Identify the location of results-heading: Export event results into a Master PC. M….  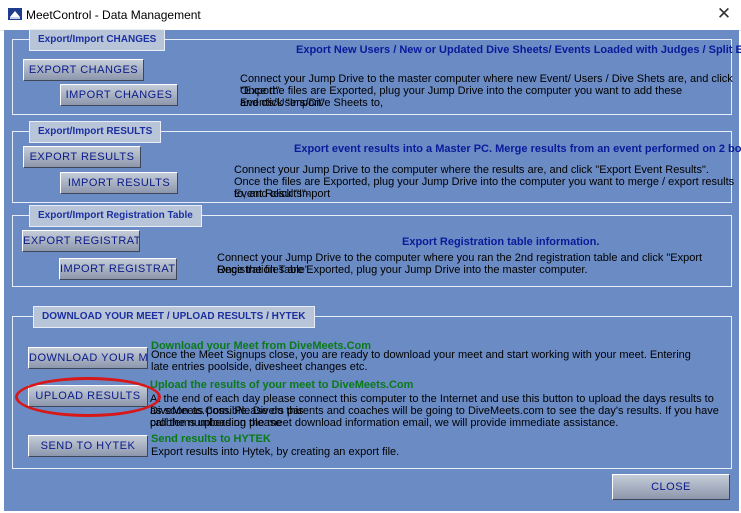
(517, 149).